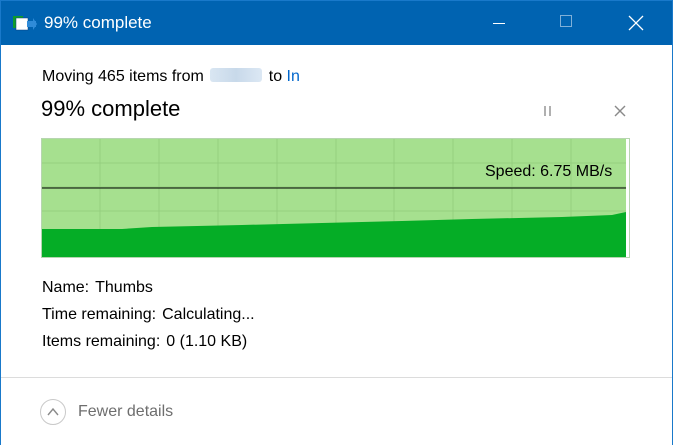 This screenshot has width=673, height=446. I want to click on close-button, so click(636, 23).